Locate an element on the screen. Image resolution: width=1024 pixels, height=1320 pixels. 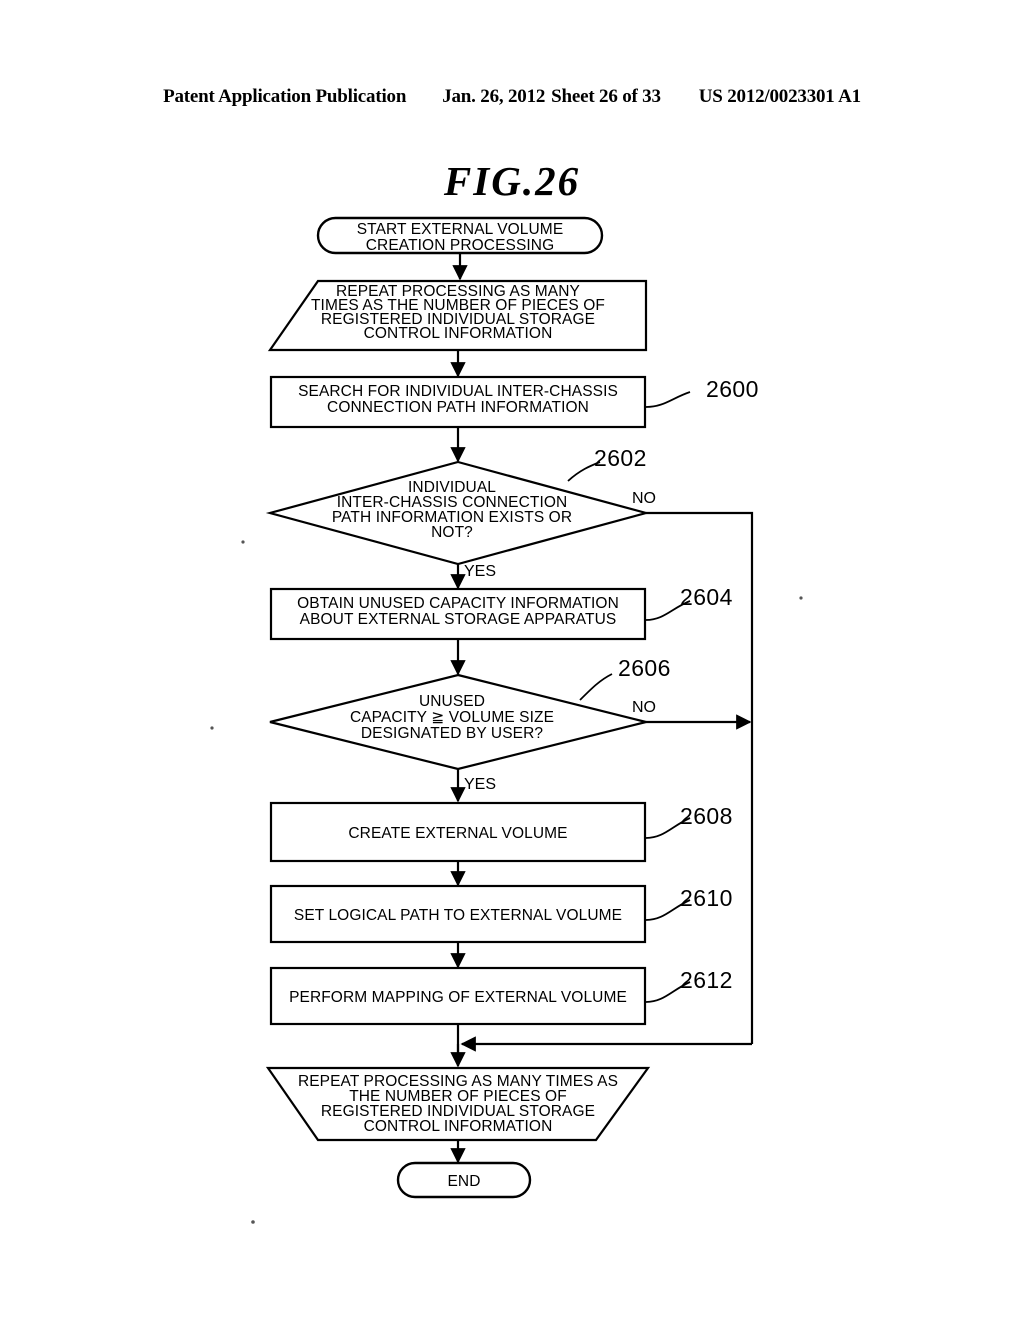
process-box-2608: CREATE EXTERNAL VOLUME is located at coordinates (458, 832).